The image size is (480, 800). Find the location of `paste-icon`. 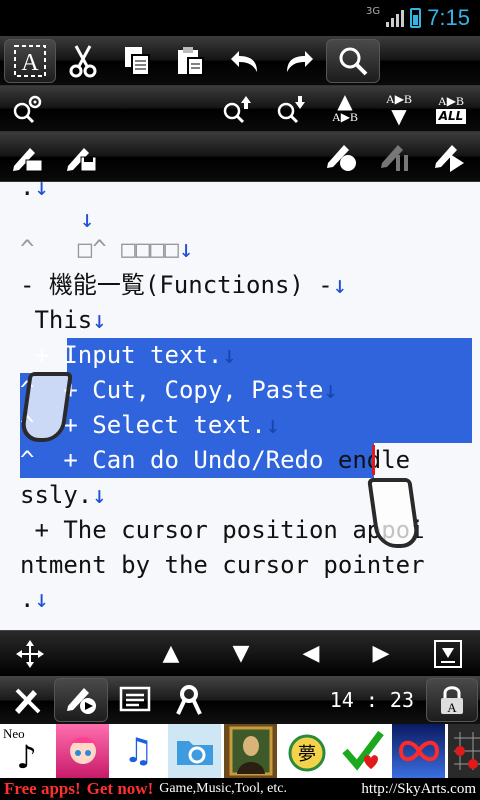

paste-icon is located at coordinates (191, 61).